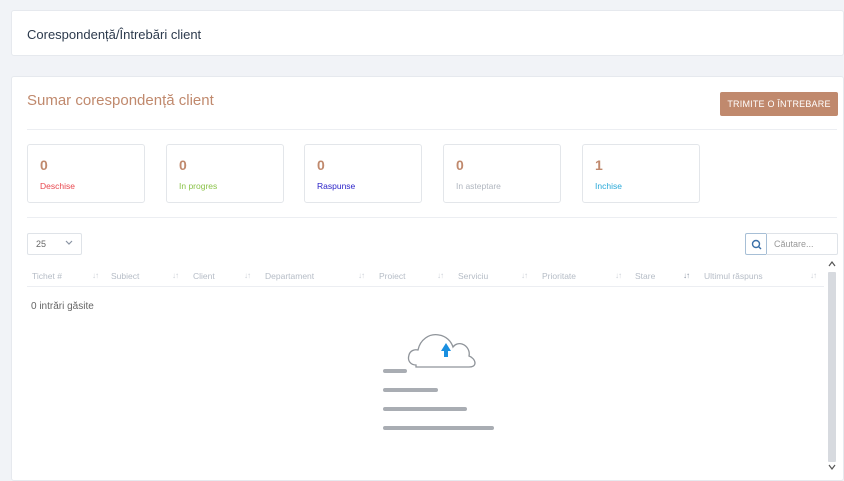  I want to click on stat-label: Raspunse, so click(336, 186).